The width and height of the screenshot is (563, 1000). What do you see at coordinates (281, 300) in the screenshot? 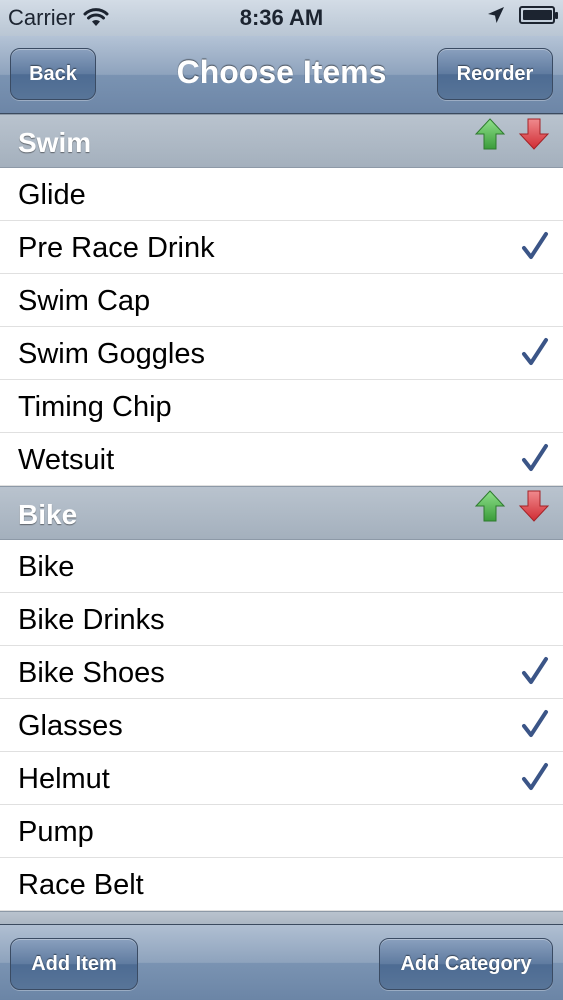
I see `list-item: Swim Cap` at bounding box center [281, 300].